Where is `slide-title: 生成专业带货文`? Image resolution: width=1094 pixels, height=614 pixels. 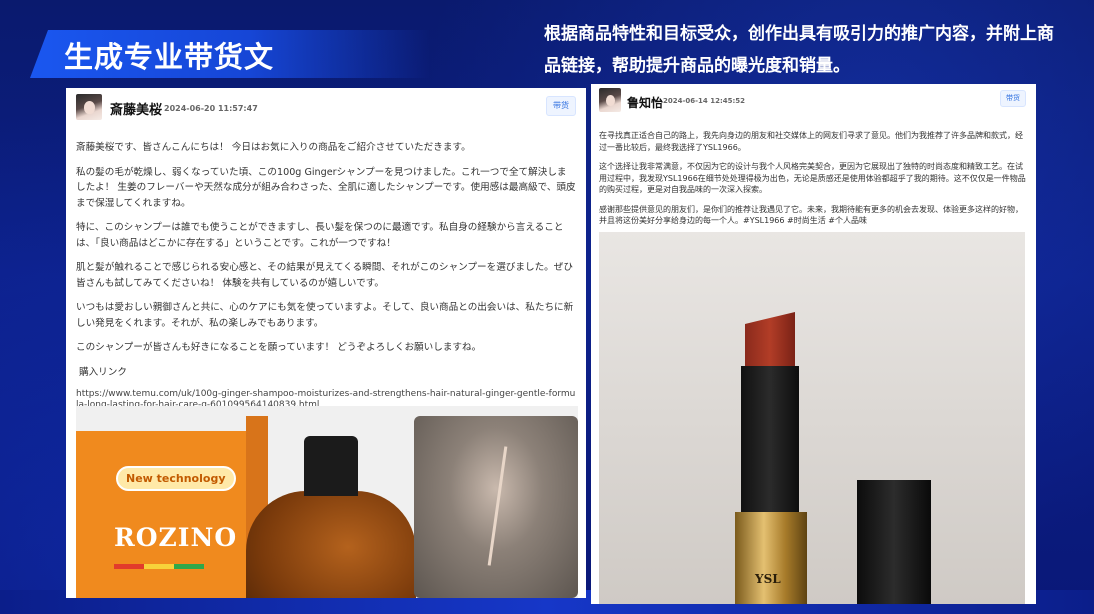 slide-title: 生成专业带货文 is located at coordinates (169, 57).